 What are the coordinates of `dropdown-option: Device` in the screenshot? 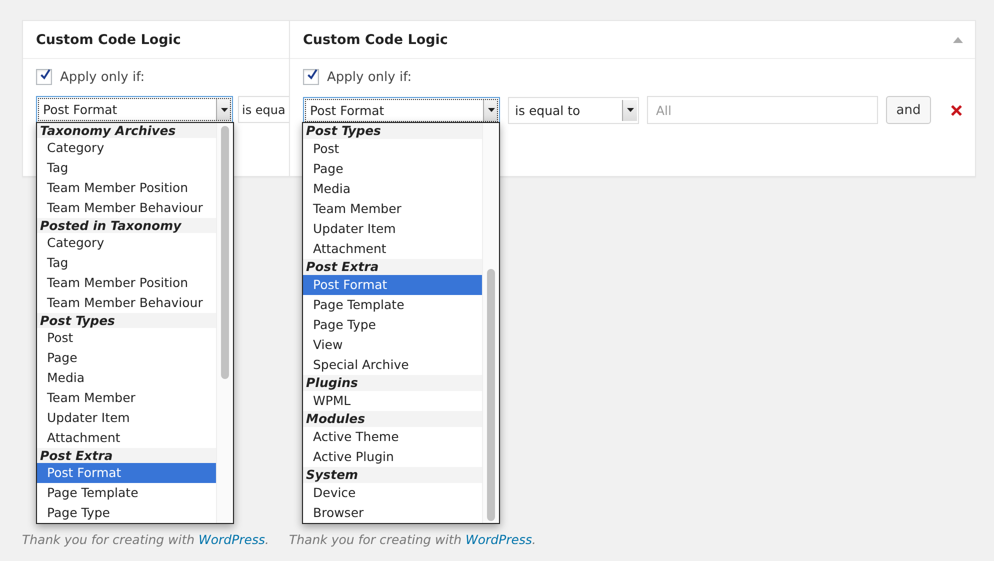 It's located at (392, 493).